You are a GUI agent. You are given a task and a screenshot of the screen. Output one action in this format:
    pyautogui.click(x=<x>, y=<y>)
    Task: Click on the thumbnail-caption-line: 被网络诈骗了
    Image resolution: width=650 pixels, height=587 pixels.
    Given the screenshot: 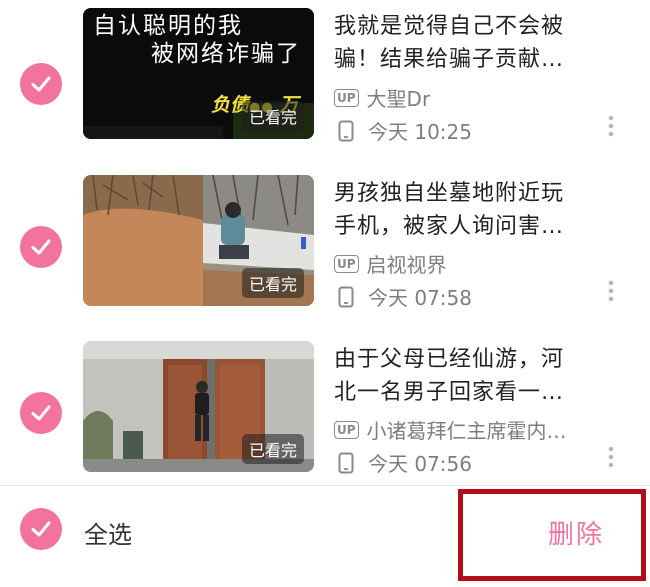 What is the action you would take?
    pyautogui.click(x=226, y=54)
    